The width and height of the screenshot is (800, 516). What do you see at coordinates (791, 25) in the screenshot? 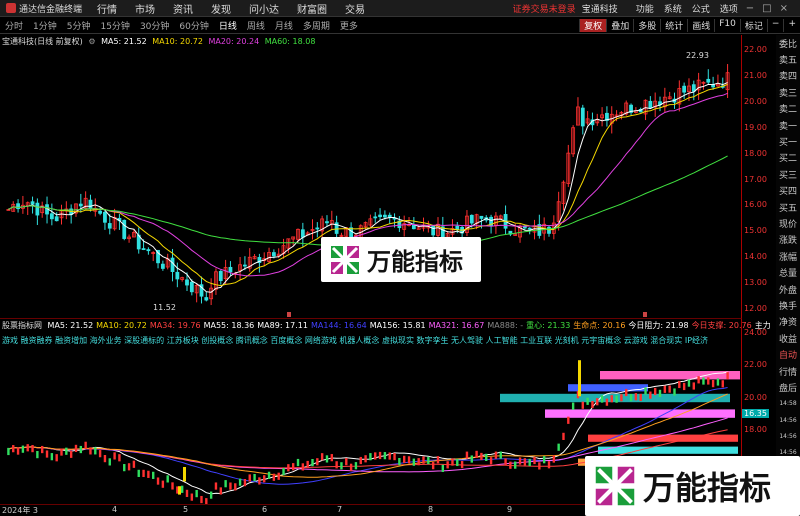
I see `zoom-in-button: +` at bounding box center [791, 25].